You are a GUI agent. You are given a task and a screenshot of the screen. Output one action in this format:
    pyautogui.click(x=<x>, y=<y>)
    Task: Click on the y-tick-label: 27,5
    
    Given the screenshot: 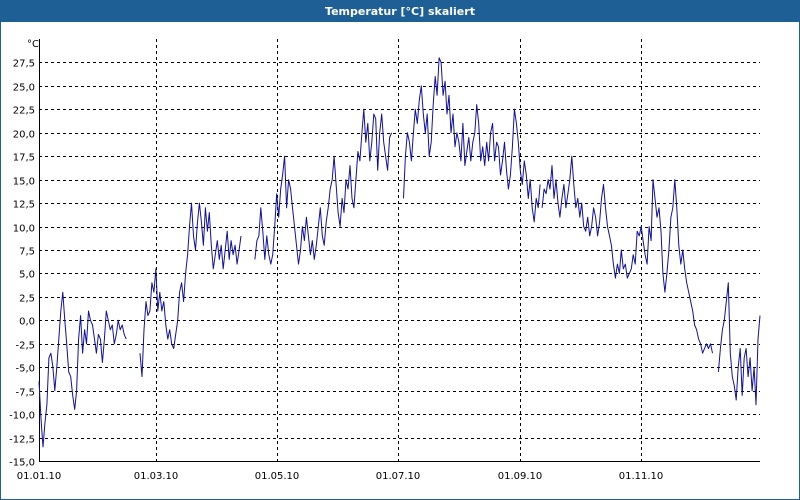 What is the action you would take?
    pyautogui.click(x=24, y=64)
    